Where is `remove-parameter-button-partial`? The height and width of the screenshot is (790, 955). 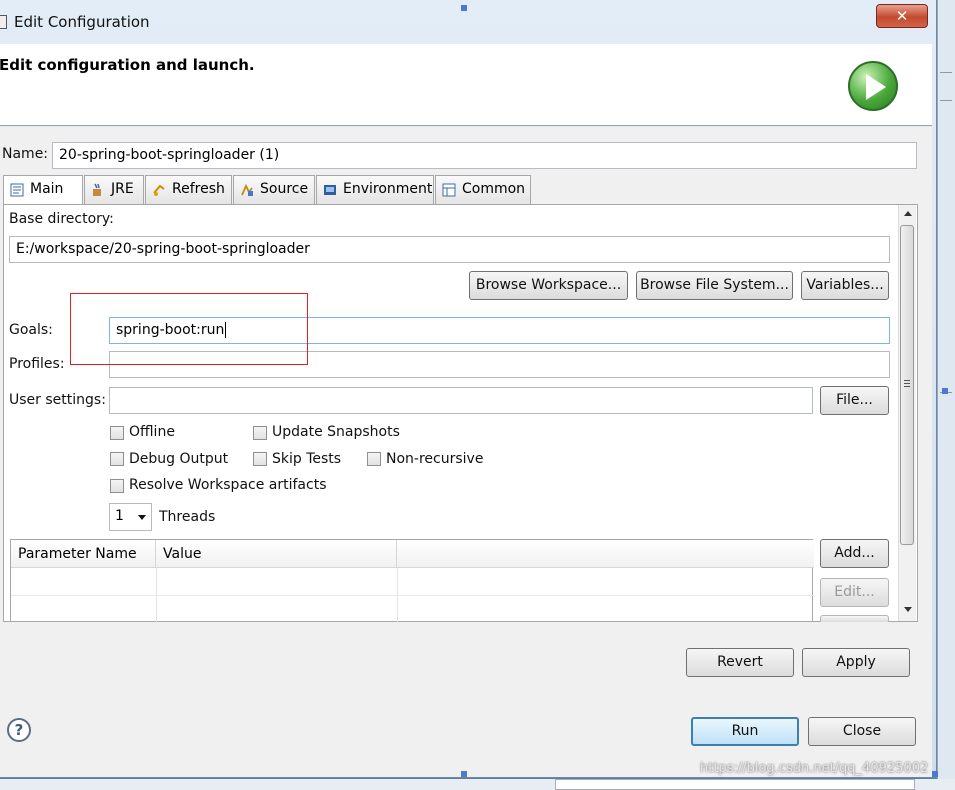 remove-parameter-button-partial is located at coordinates (854, 618).